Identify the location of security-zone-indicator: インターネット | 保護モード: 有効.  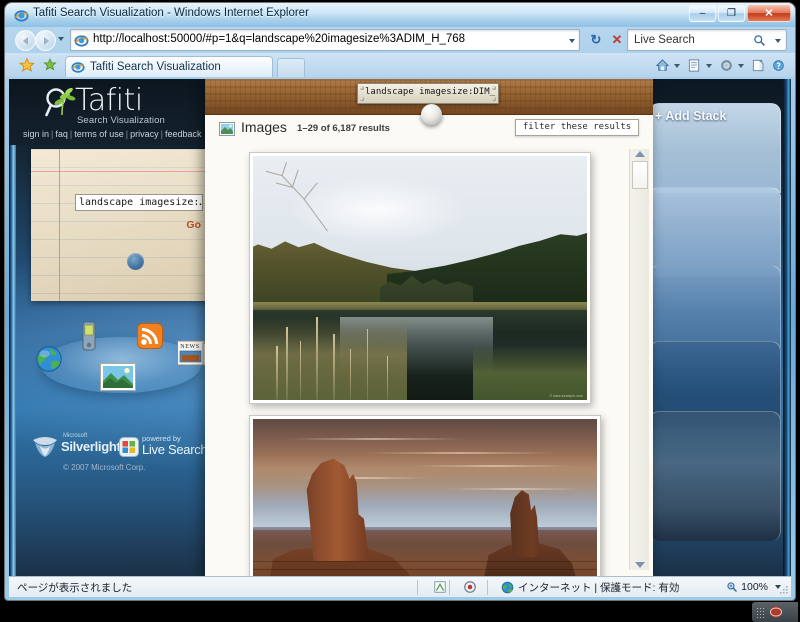
(590, 587).